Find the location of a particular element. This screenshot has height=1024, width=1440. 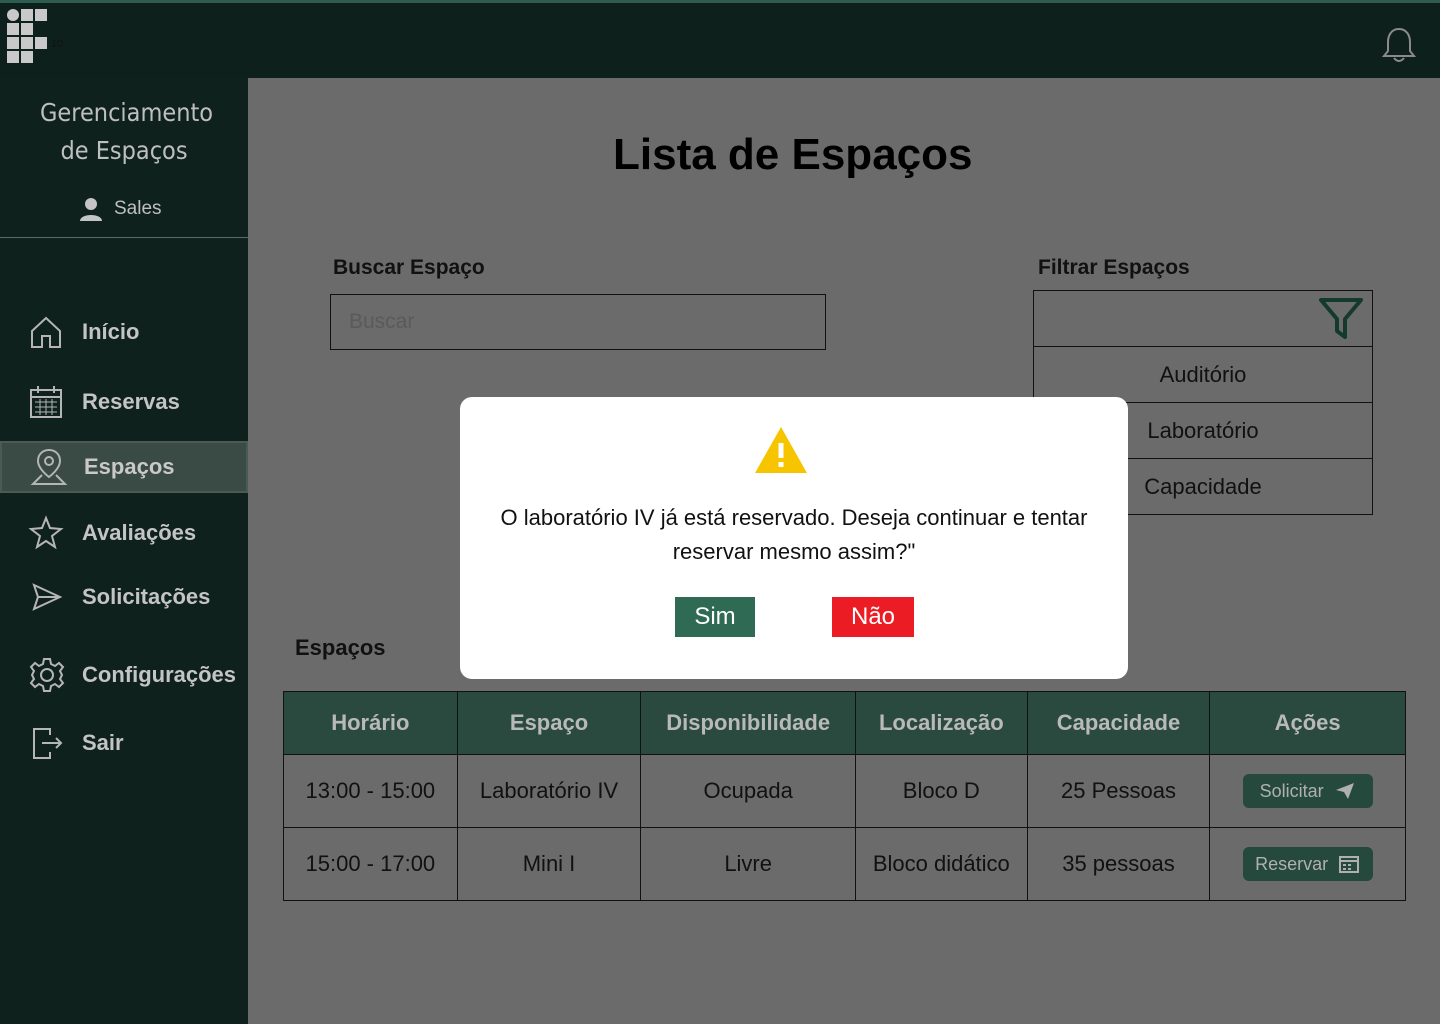

search-box is located at coordinates (578, 322).